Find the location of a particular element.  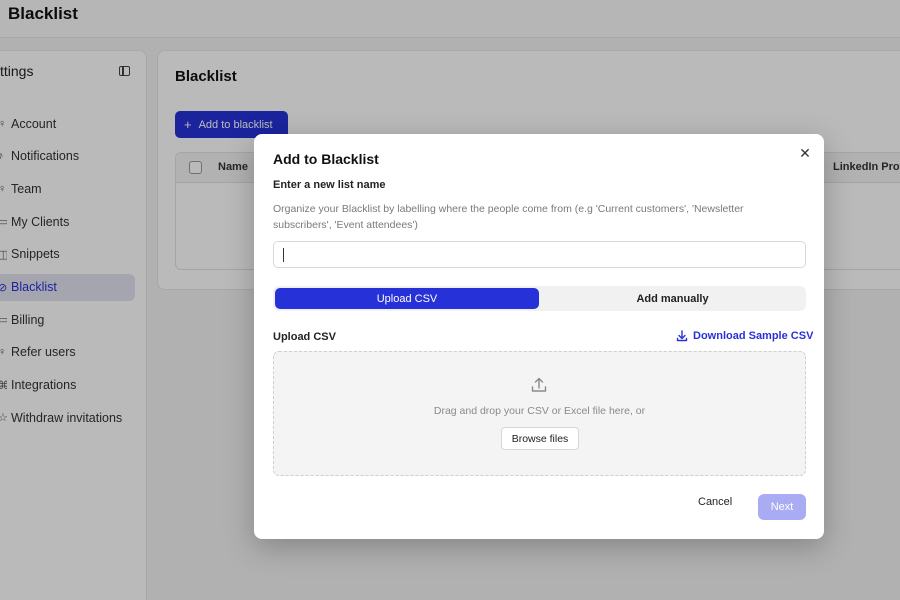

upload-mode-toggle: Upload CSV Add manually is located at coordinates (539, 298).